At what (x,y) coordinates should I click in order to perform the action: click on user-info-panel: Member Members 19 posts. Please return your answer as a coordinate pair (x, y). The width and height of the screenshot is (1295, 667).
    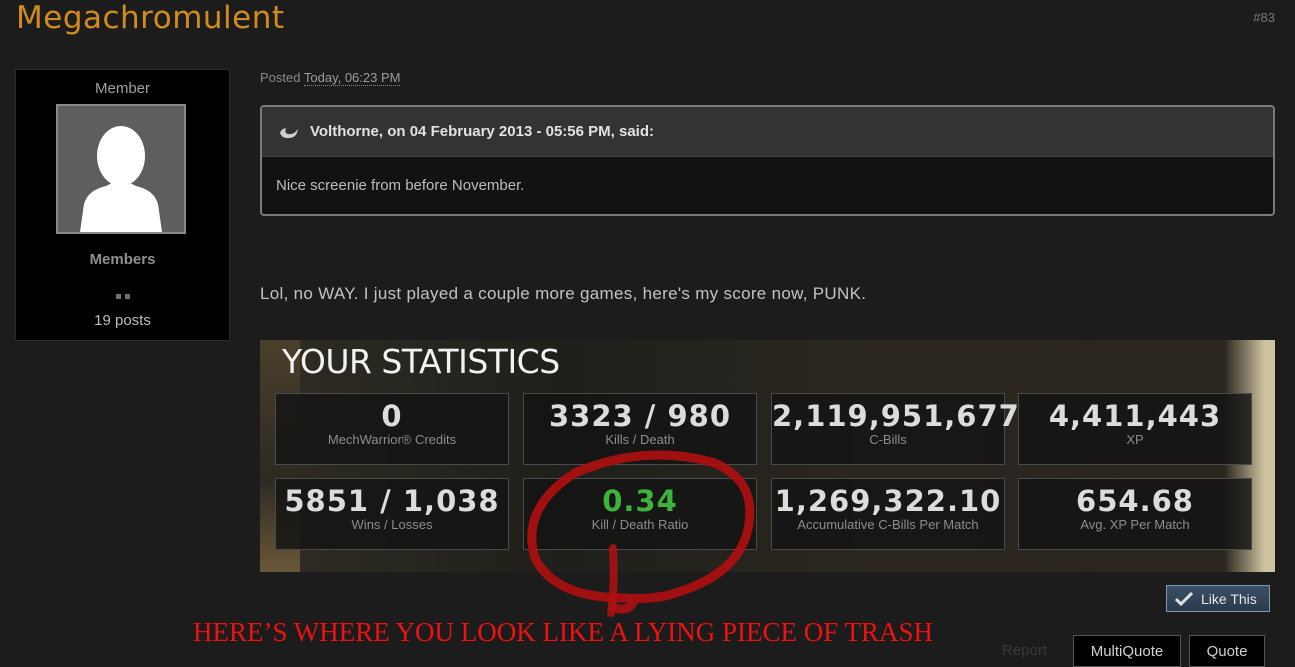
    Looking at the image, I should click on (122, 205).